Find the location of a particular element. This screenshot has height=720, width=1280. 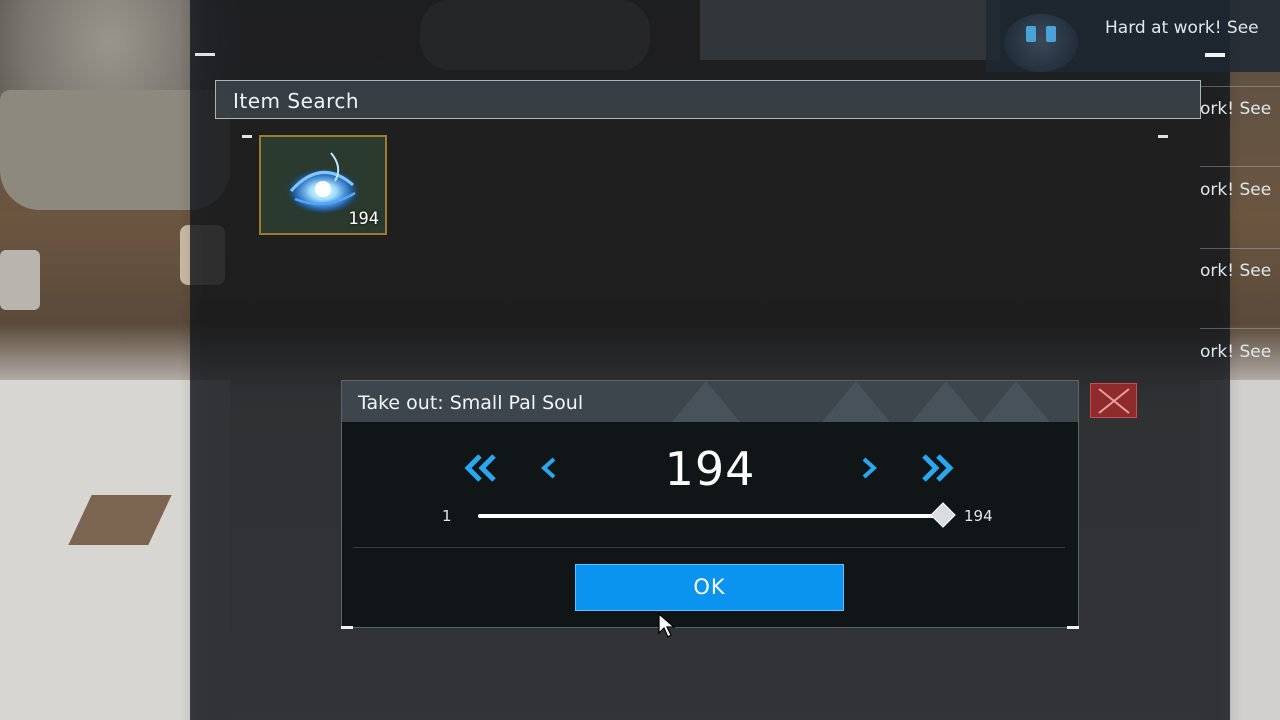

slider-fill is located at coordinates (710, 516).